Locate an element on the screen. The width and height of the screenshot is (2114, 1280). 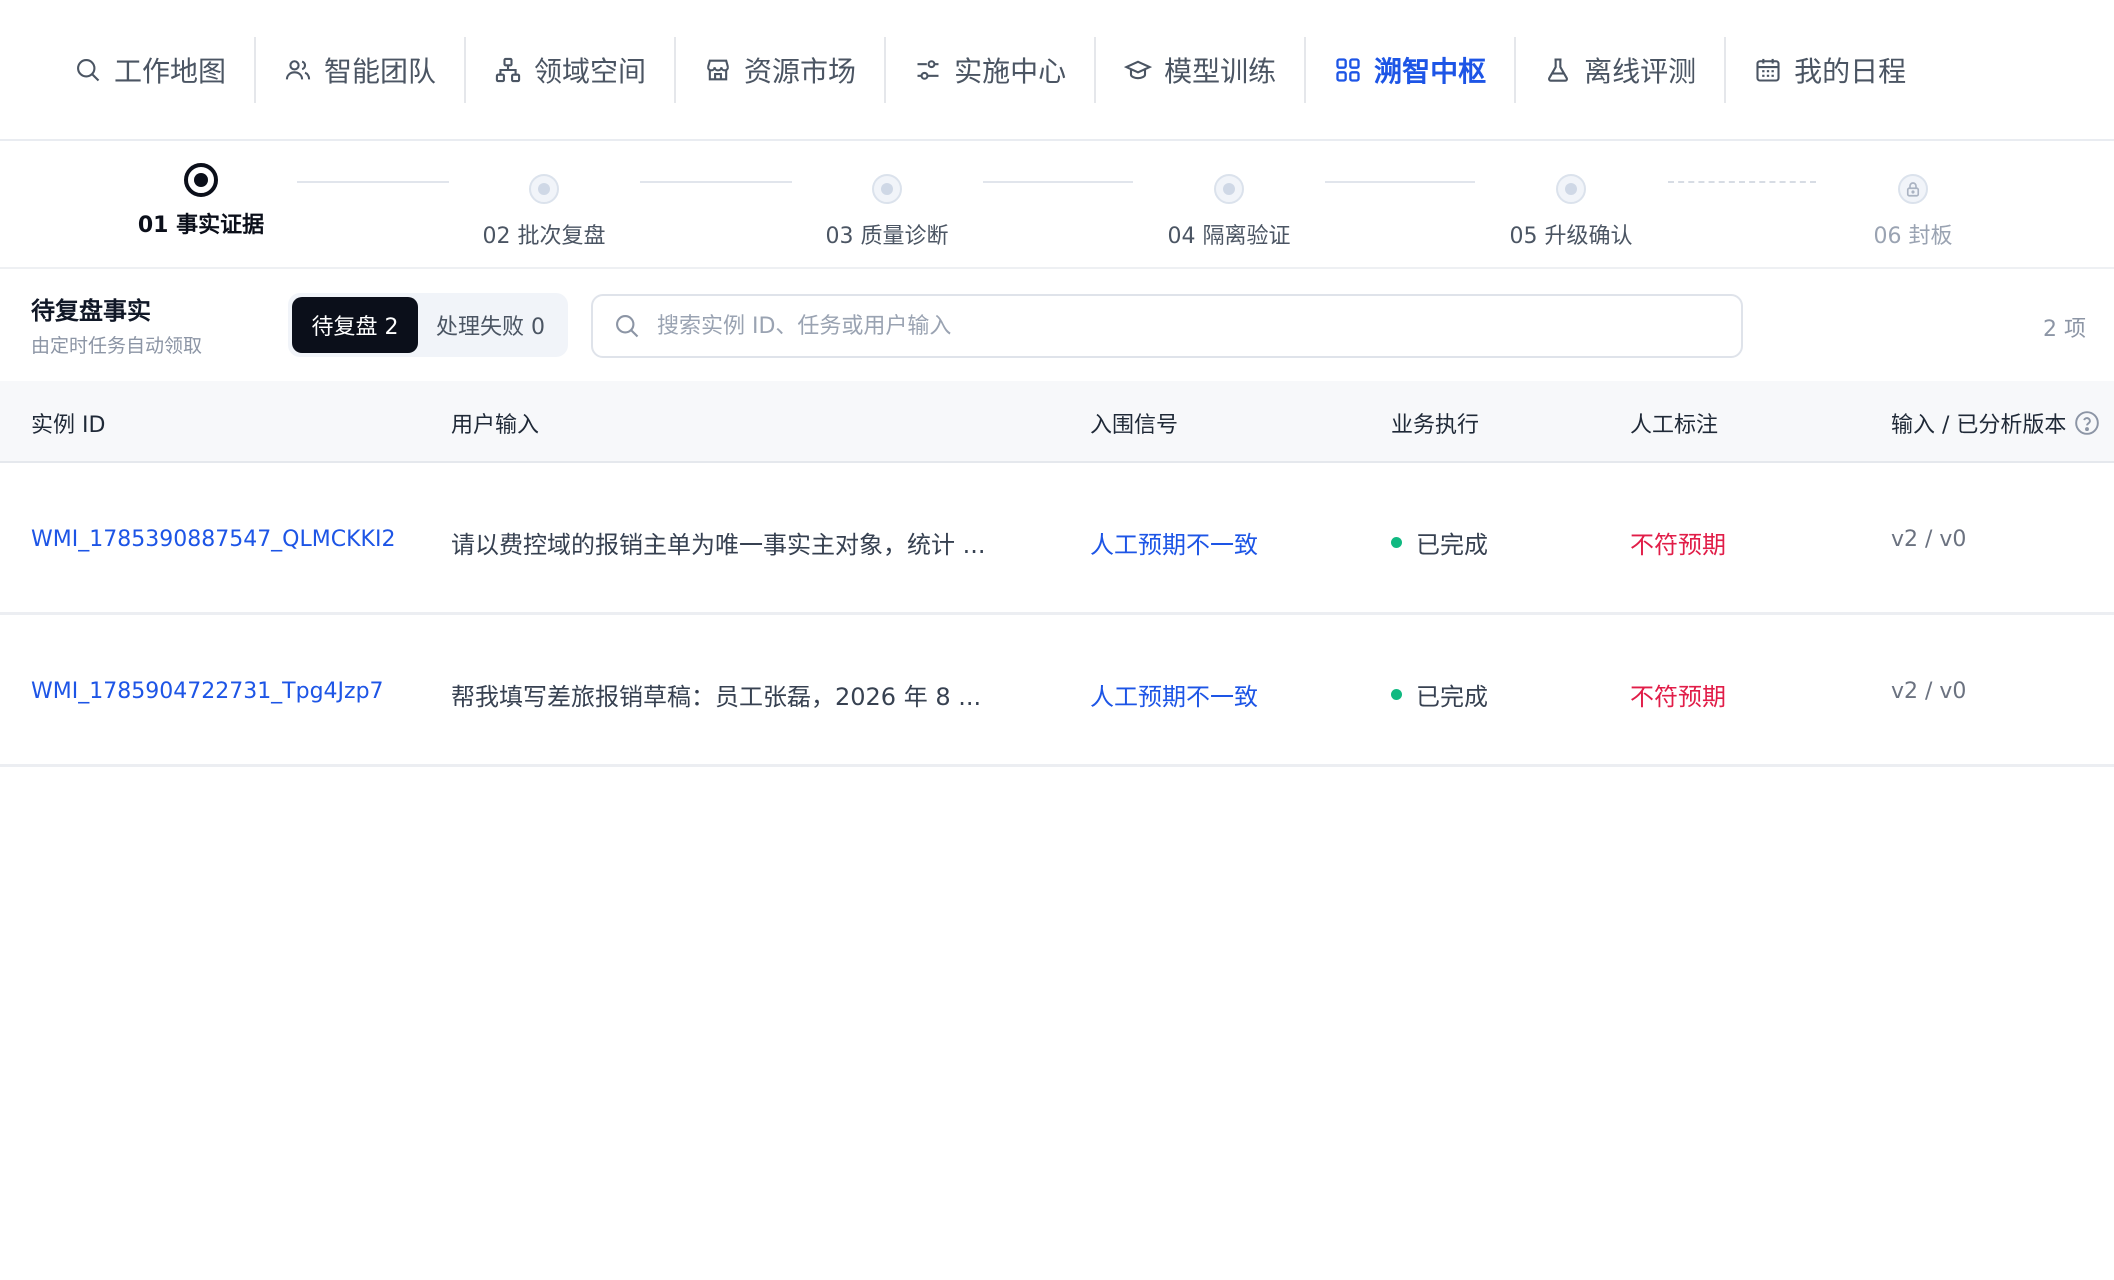
nav-item-label: 工作地图 is located at coordinates (170, 71).